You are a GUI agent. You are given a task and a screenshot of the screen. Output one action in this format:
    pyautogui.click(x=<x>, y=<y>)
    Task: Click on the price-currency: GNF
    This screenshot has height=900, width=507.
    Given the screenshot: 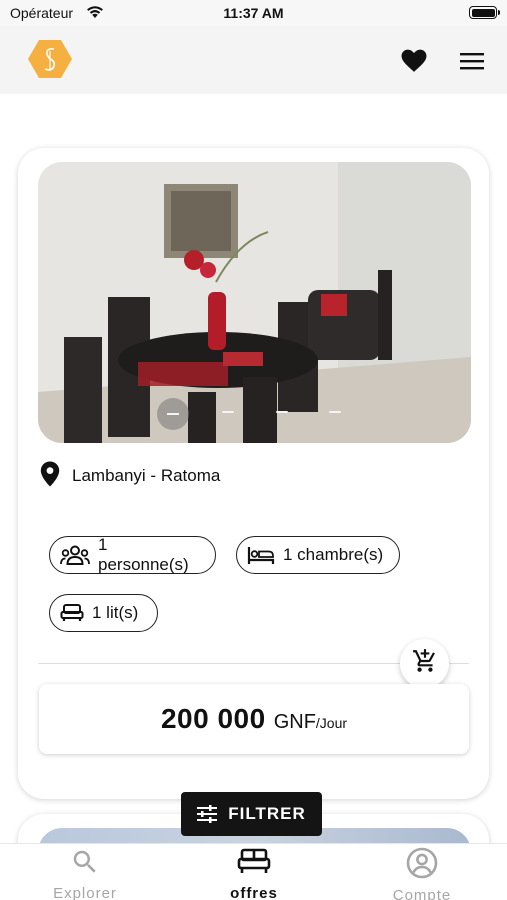 What is the action you would take?
    pyautogui.click(x=294, y=722)
    